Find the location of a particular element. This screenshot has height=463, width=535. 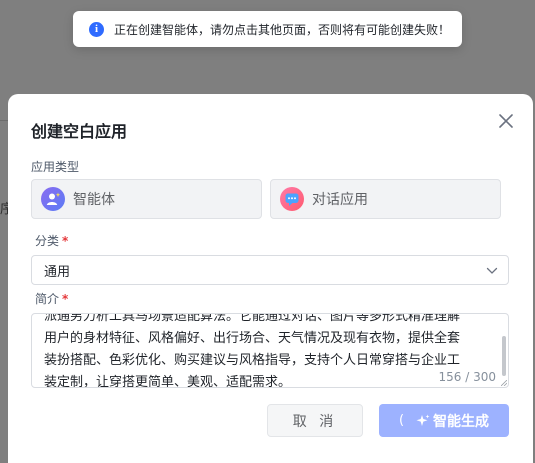

chat-app-icon is located at coordinates (292, 199).